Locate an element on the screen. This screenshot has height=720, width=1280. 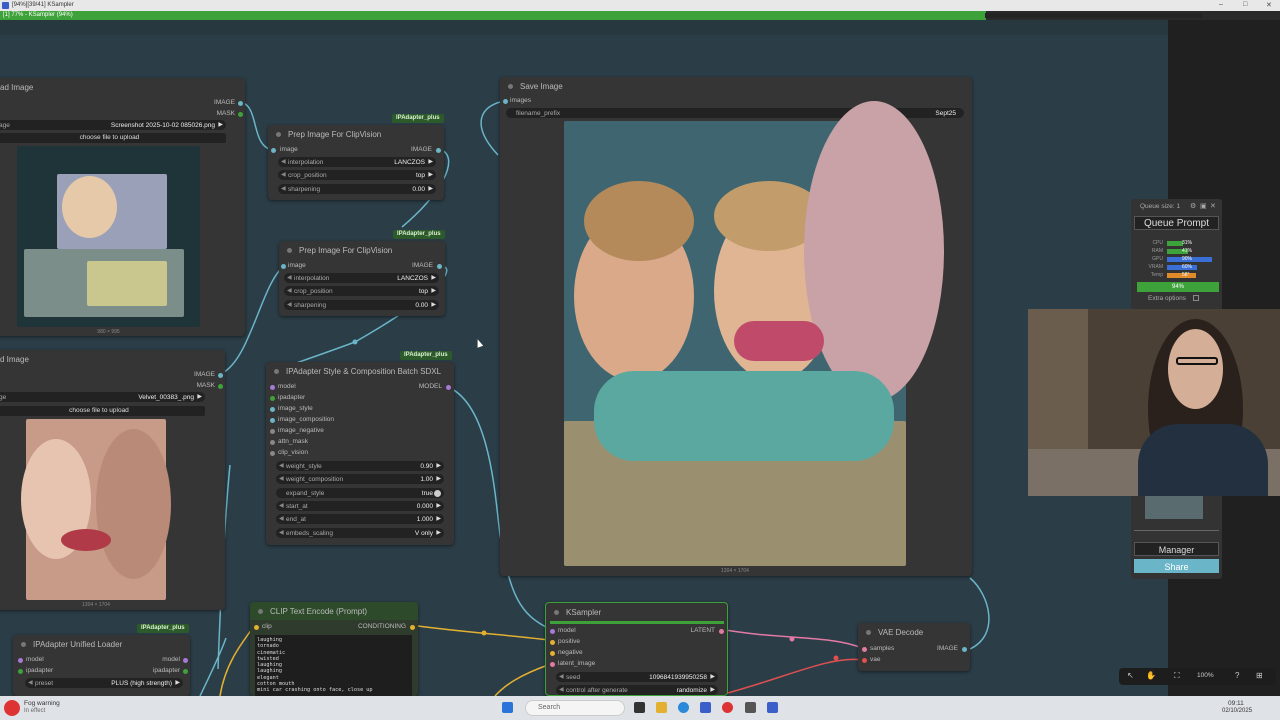
taskbar-search: Search is located at coordinates (575, 708).